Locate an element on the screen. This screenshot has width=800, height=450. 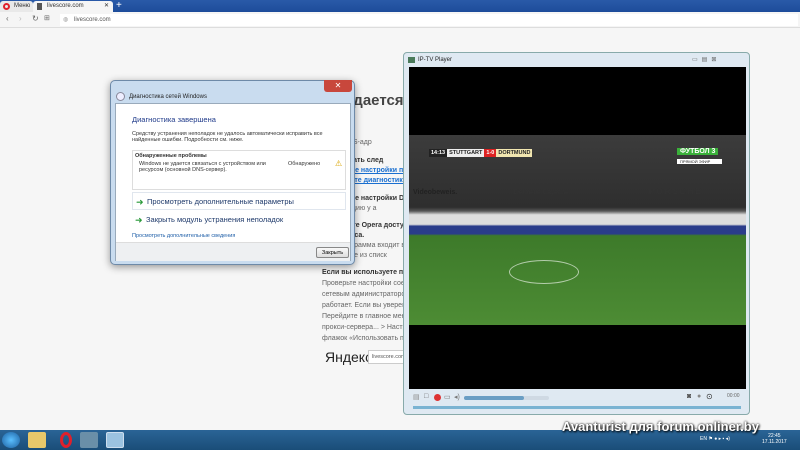
page-text: Перейдите в главное меню is located at coordinates (366, 316).